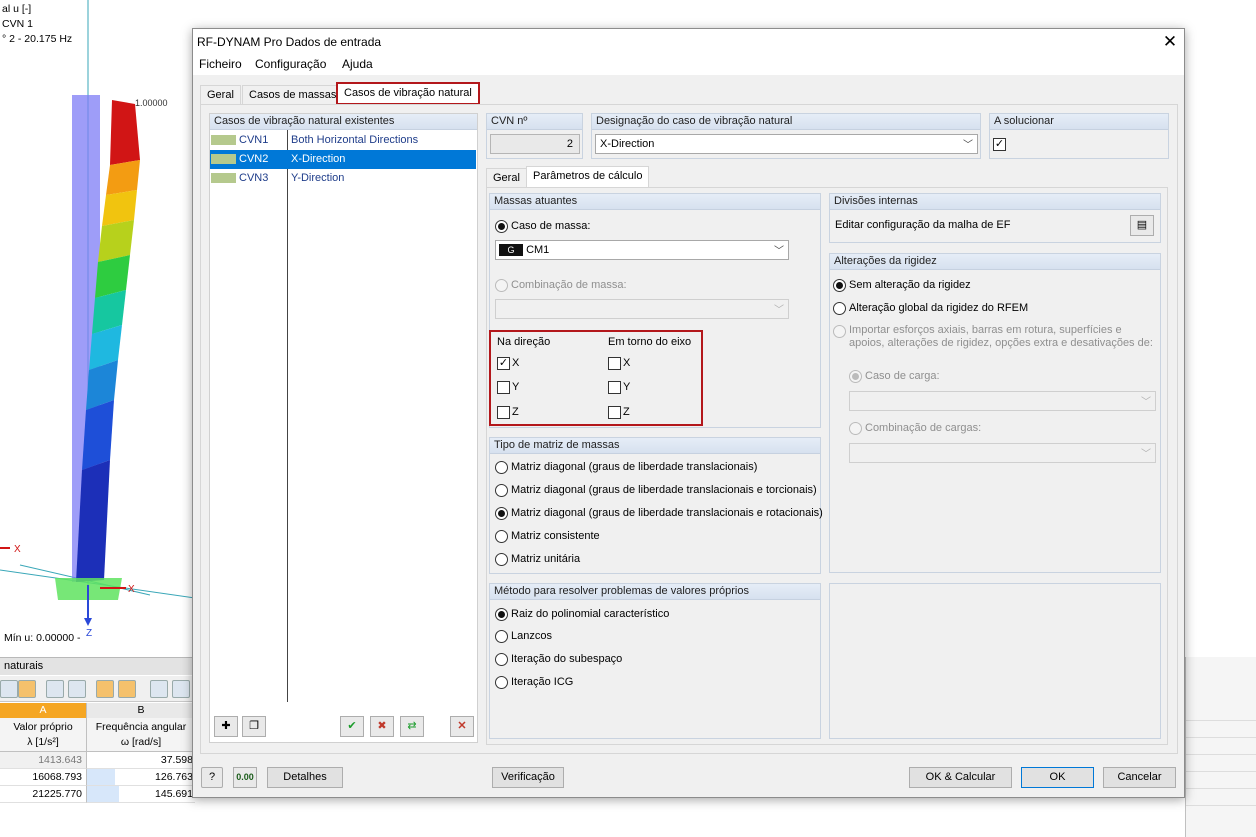 This screenshot has width=1256, height=837. Describe the element at coordinates (77, 689) in the screenshot. I see `toolbar-next-icon` at that location.